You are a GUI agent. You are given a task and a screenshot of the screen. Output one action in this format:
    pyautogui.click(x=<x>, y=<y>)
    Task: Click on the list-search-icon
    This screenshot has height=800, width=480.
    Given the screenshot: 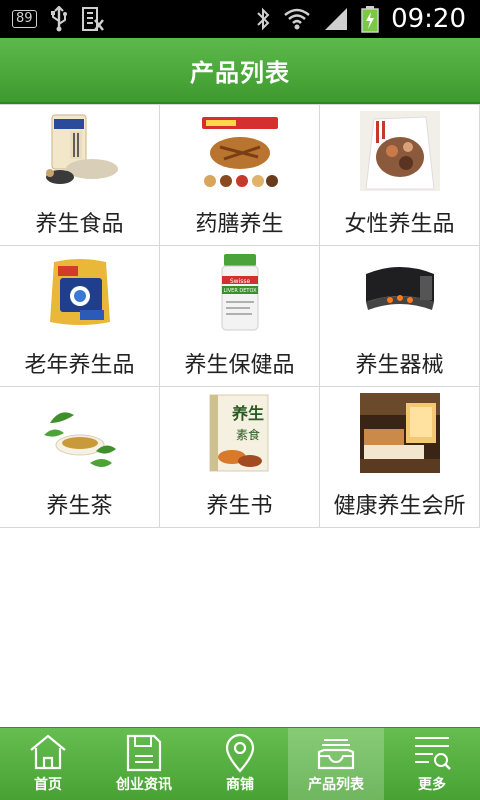 What is the action you would take?
    pyautogui.click(x=433, y=753)
    